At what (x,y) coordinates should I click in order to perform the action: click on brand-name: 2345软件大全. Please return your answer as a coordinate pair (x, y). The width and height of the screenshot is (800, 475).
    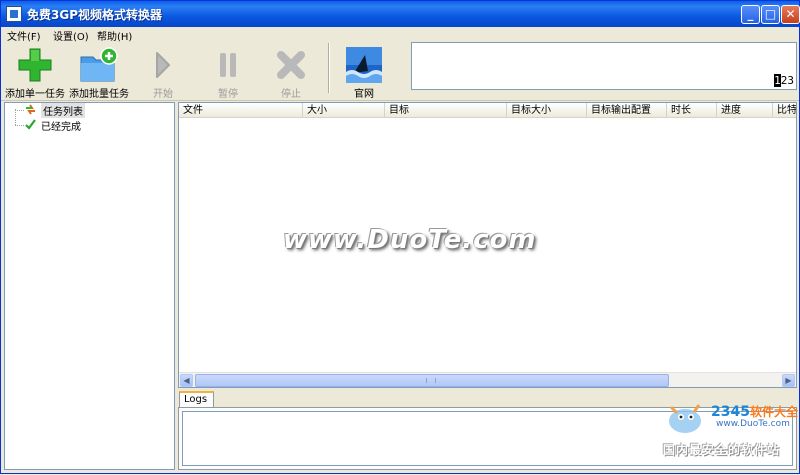
    Looking at the image, I should click on (754, 412).